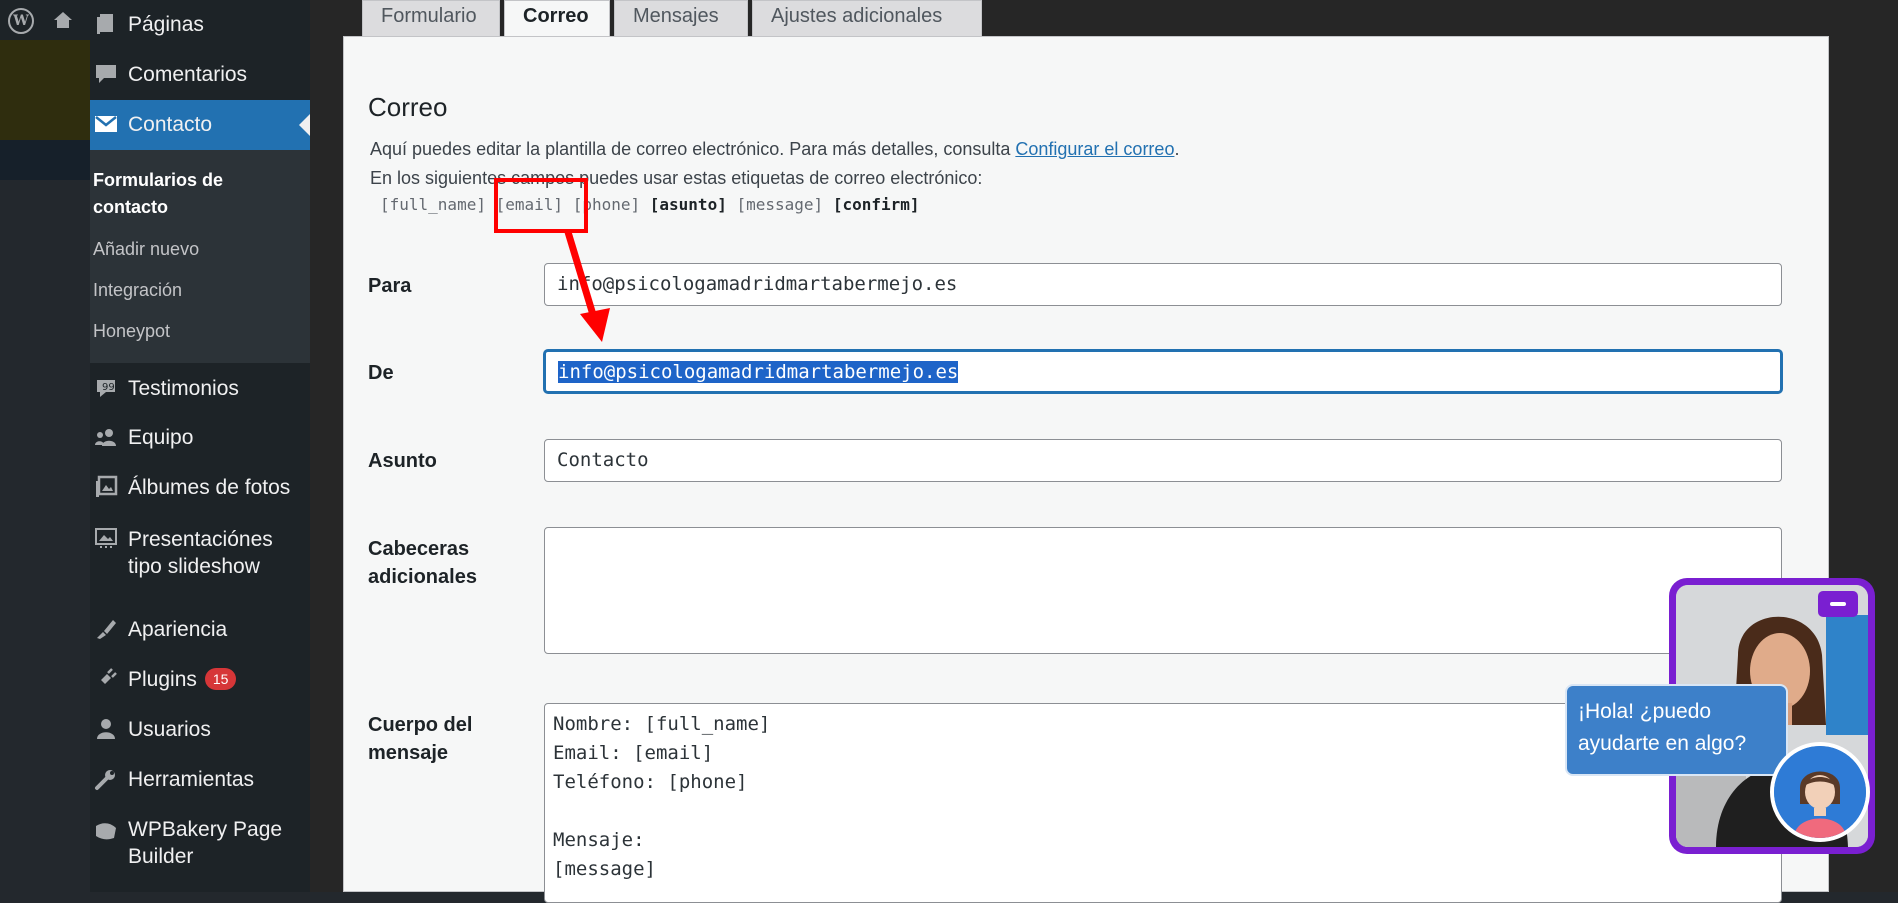  I want to click on sidebar-item-label: Apariencia, so click(178, 629).